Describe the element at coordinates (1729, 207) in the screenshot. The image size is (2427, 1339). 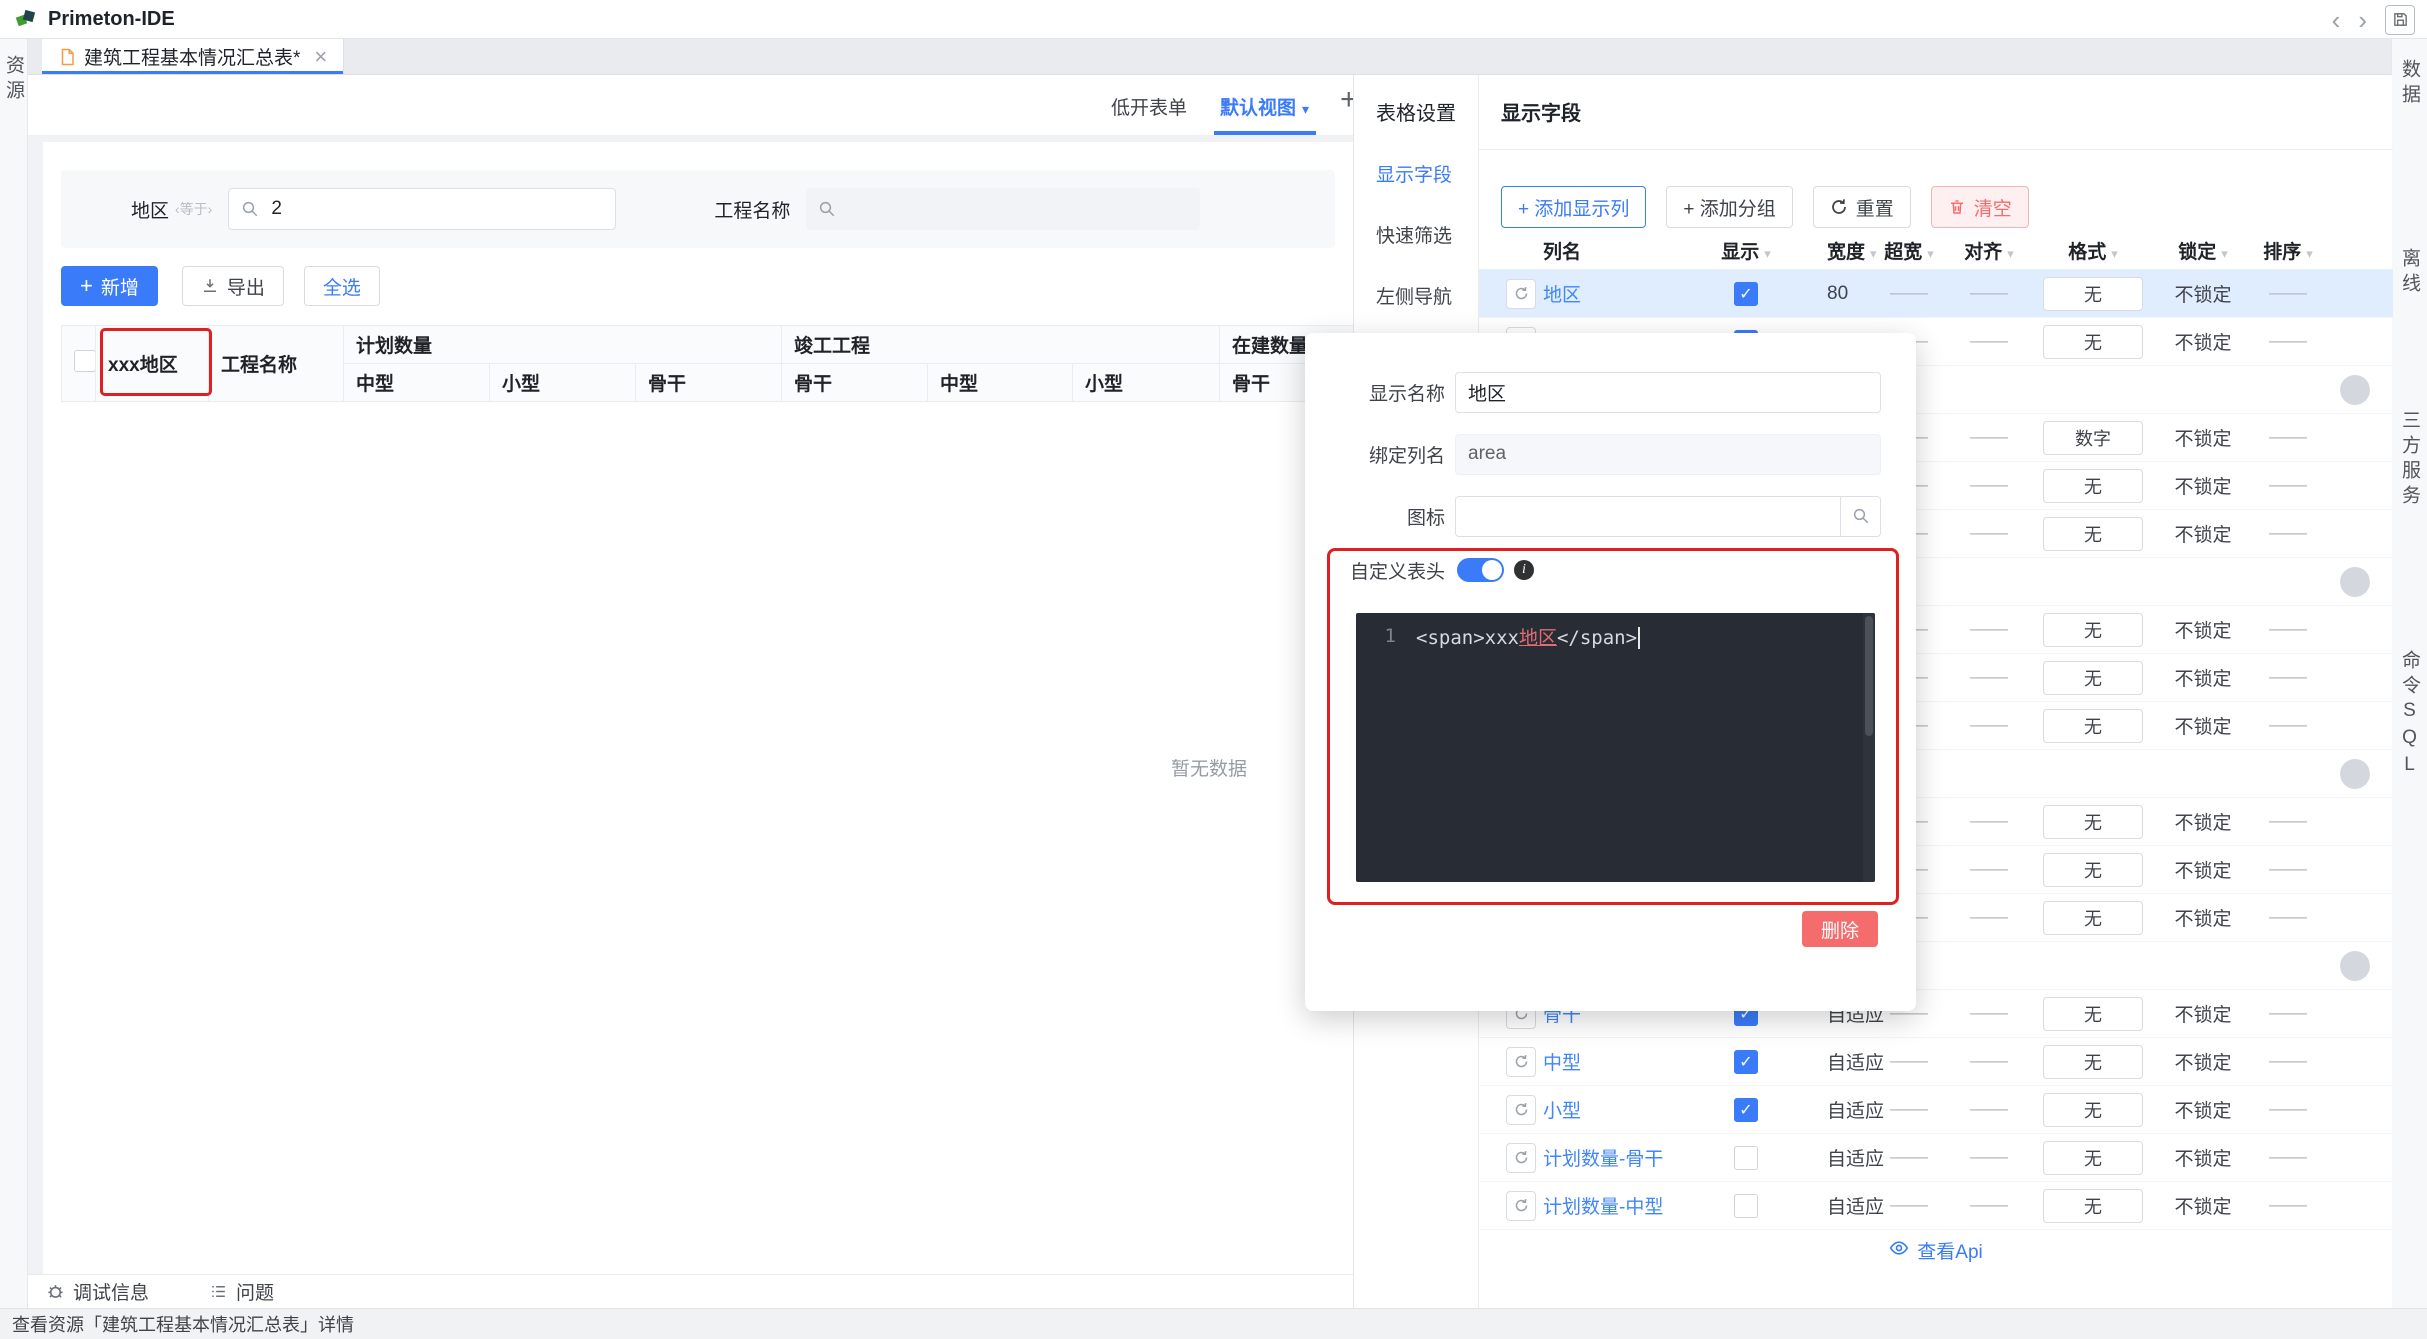
I see `add-group-button: + 添加分组` at that location.